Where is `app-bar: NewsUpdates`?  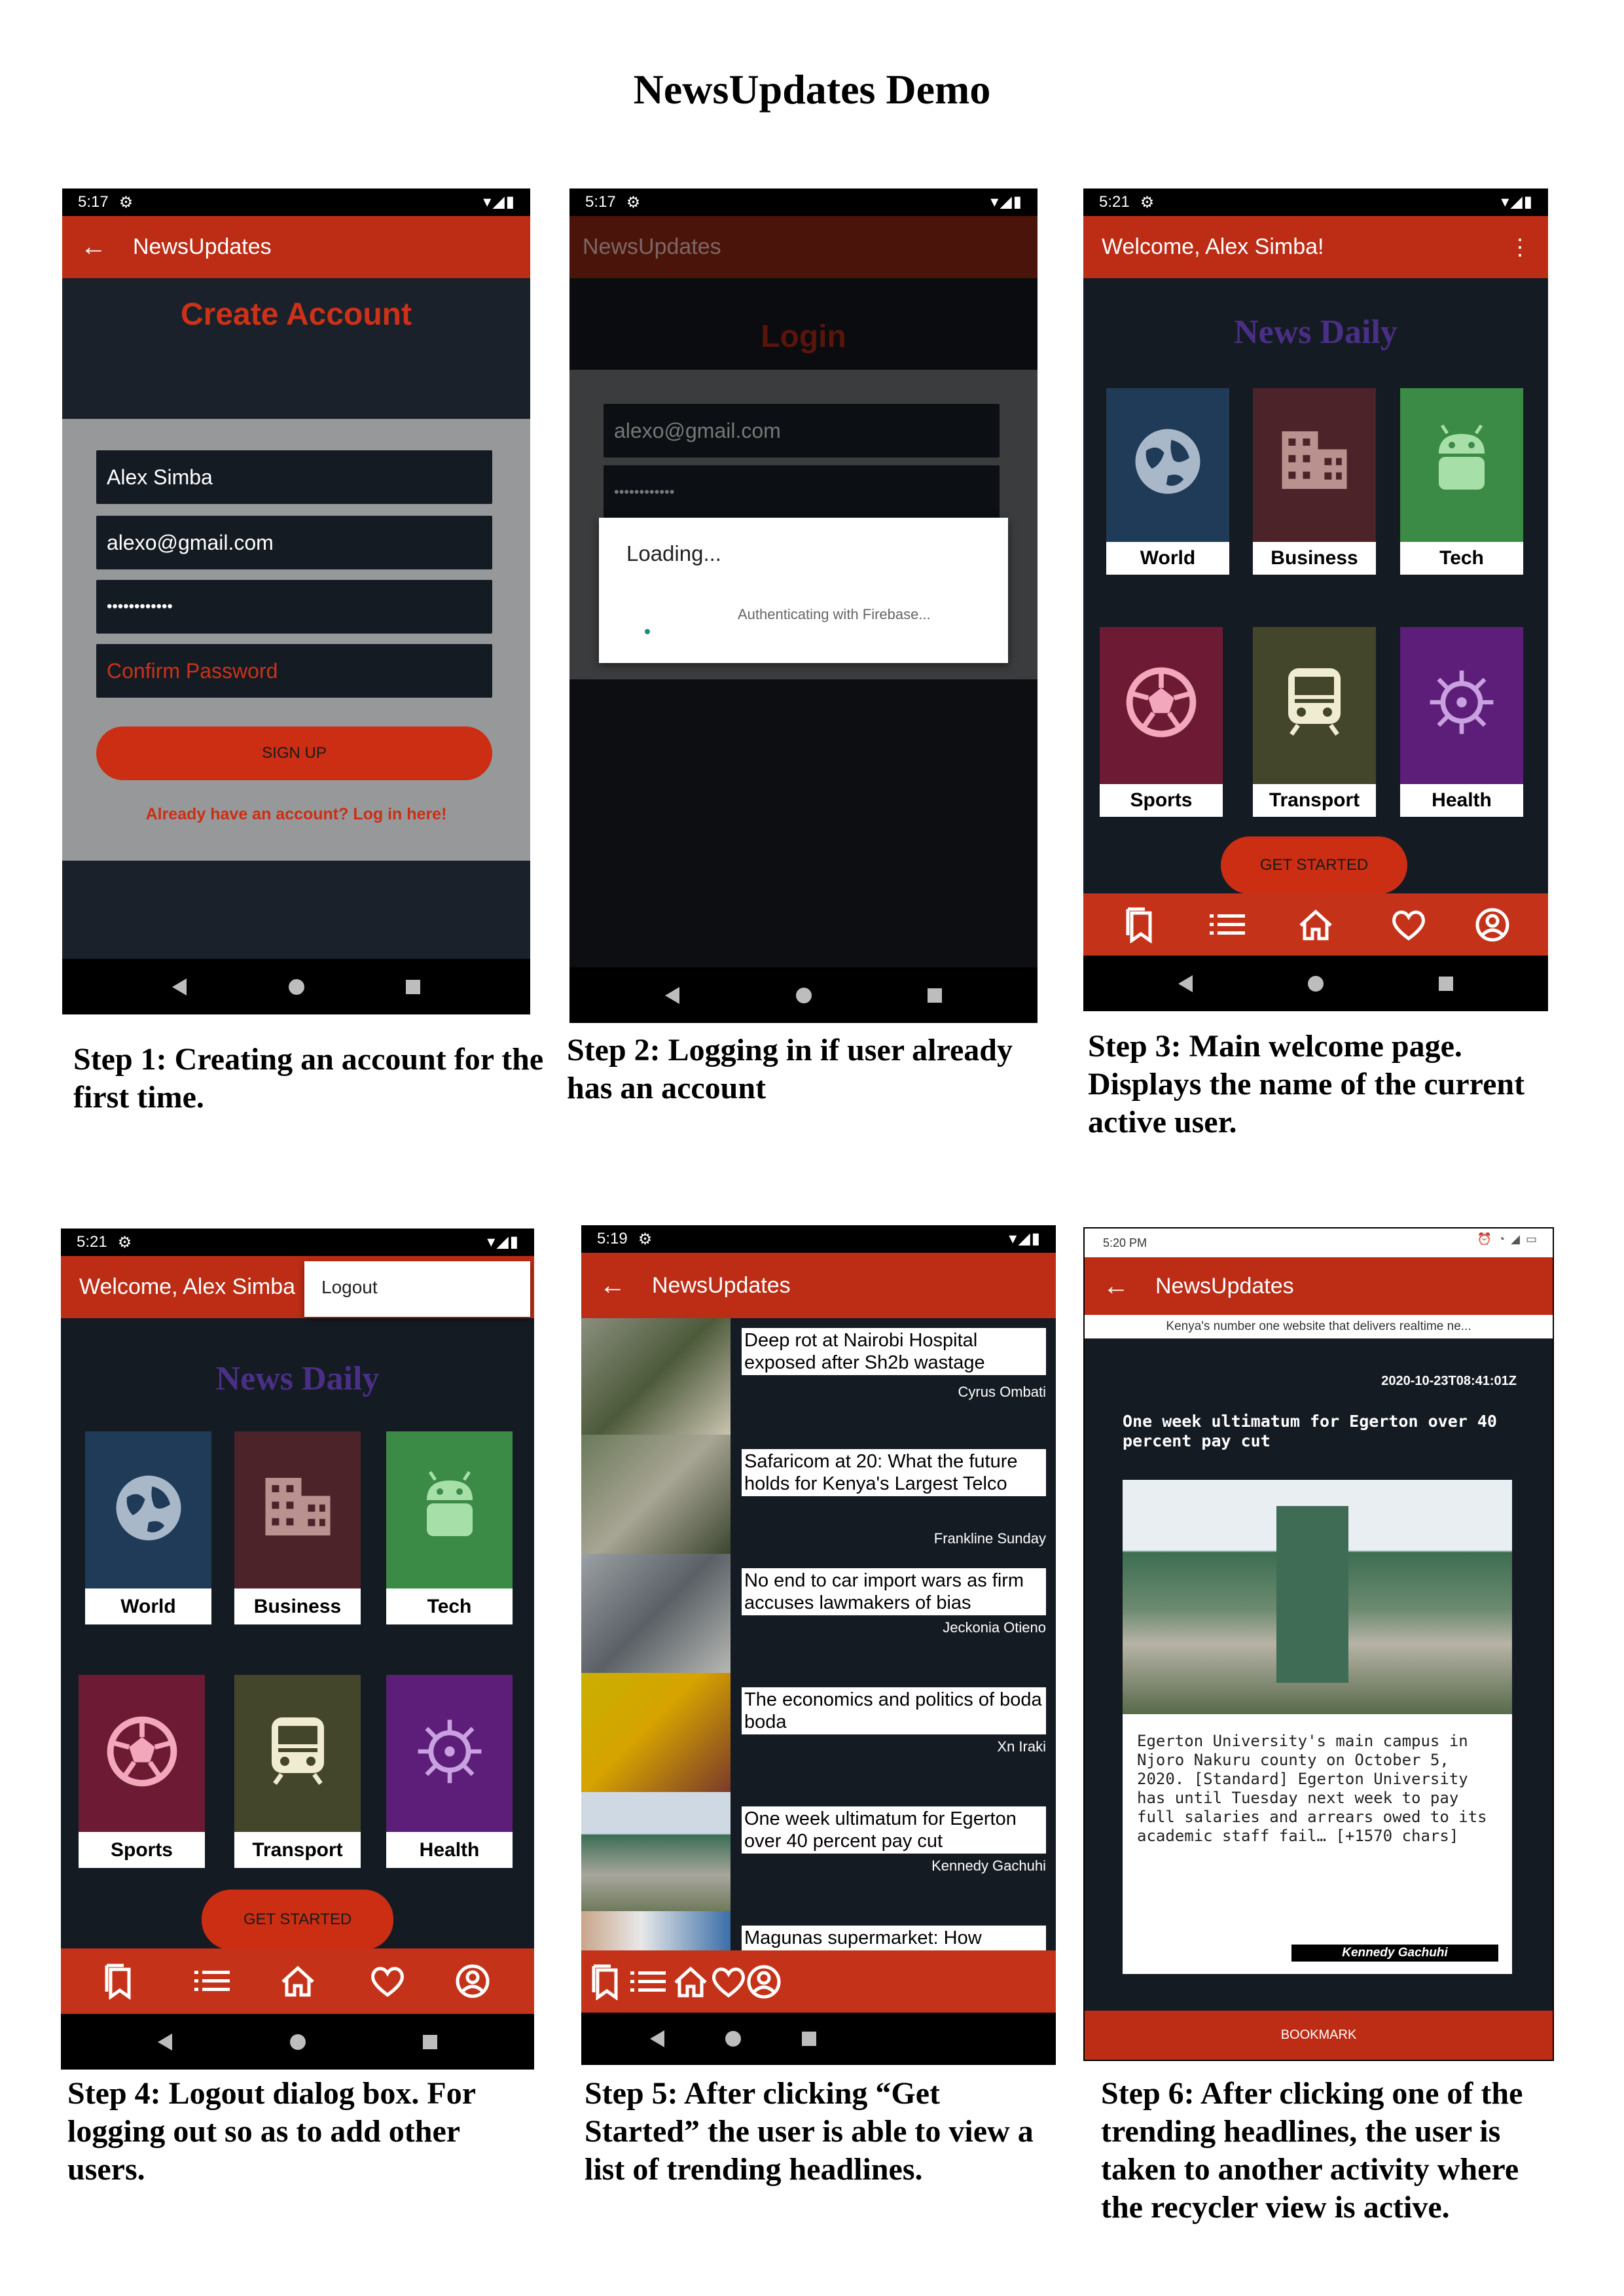 app-bar: NewsUpdates is located at coordinates (803, 247).